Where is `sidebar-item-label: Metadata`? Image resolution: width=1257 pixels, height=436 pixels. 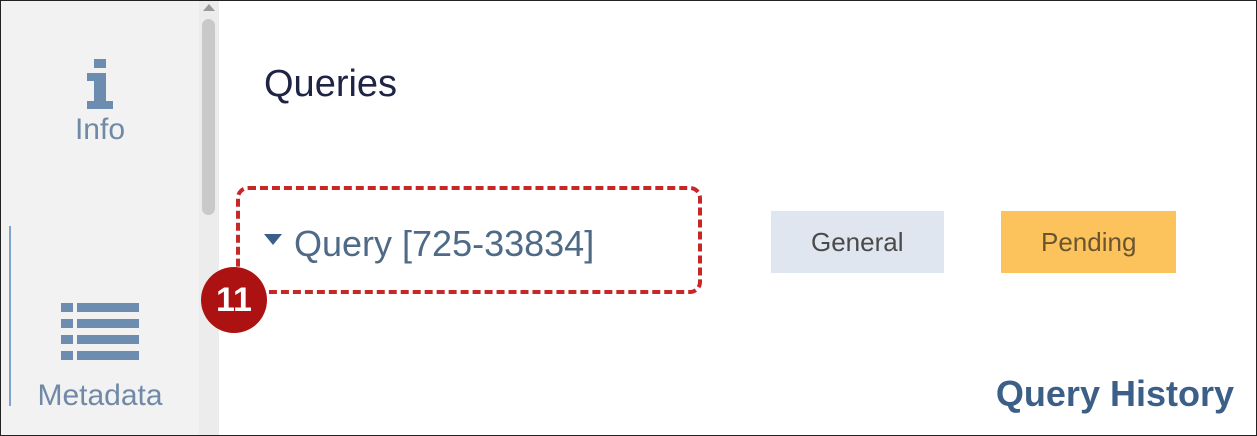
sidebar-item-label: Metadata is located at coordinates (100, 395).